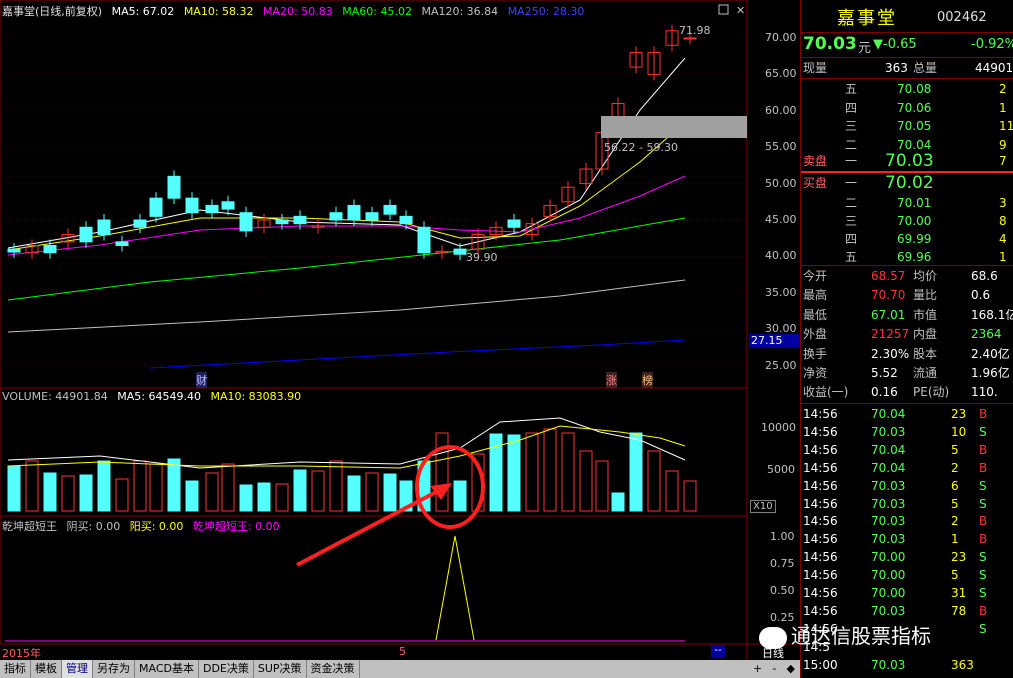  I want to click on bid-row-cell: 70.02, so click(909, 183).